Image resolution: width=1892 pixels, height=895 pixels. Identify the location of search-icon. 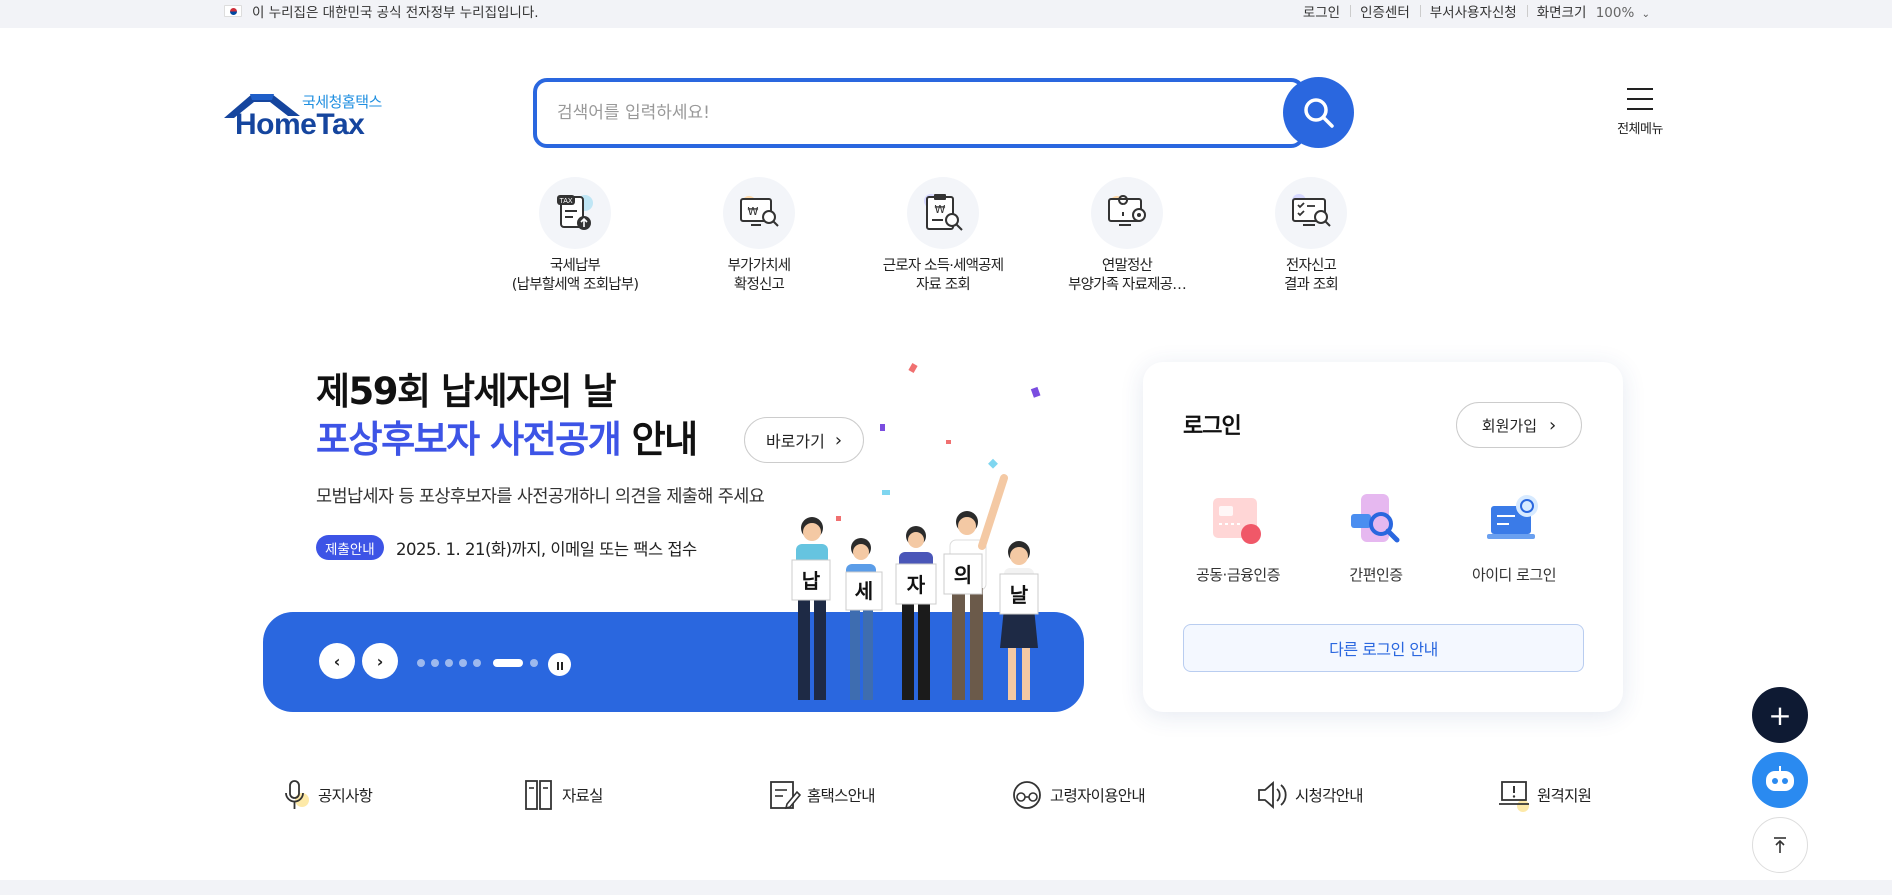
(1318, 112).